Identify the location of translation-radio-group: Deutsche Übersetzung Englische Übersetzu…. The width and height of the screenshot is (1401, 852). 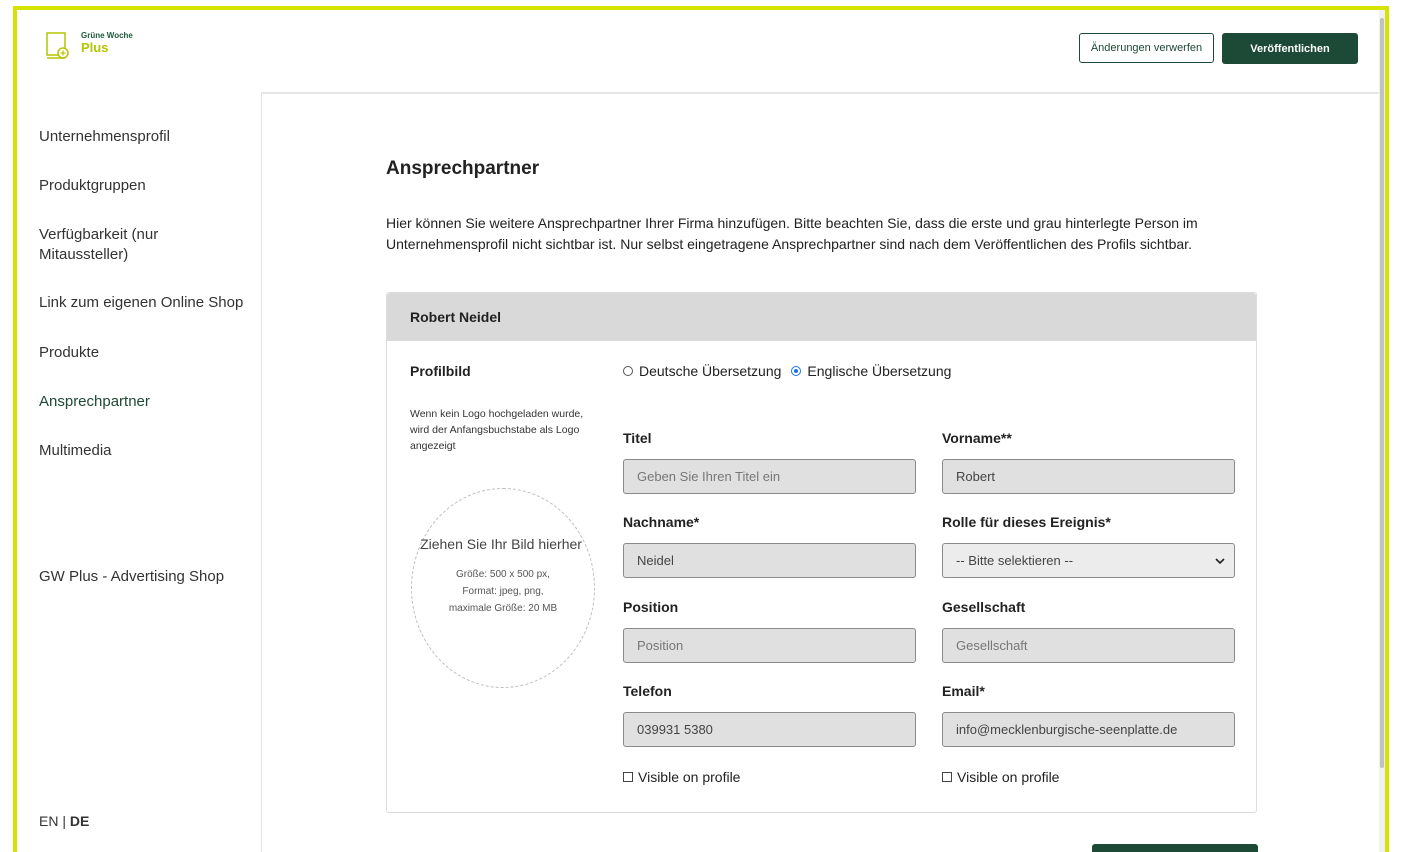
(787, 371).